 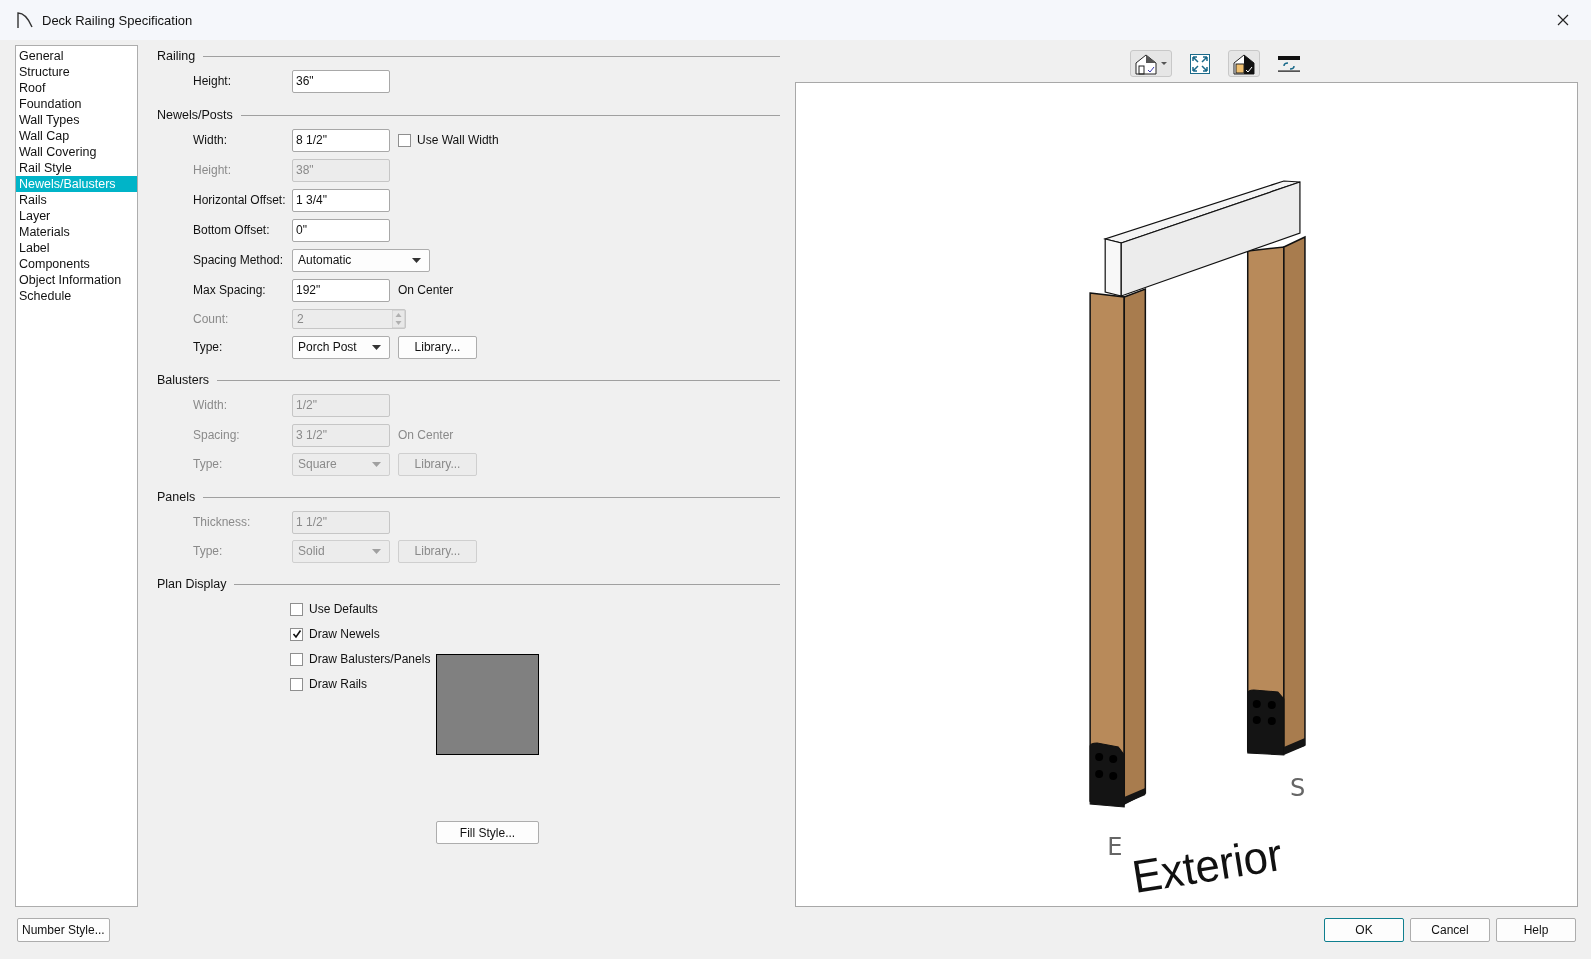 I want to click on category-item: Components, so click(x=76, y=264).